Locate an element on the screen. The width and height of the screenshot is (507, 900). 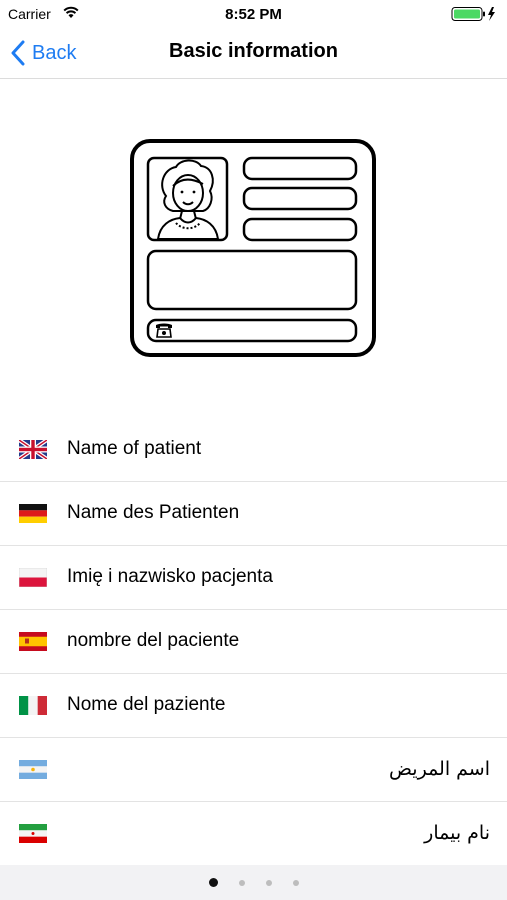
list-item-label: نام بیمار is located at coordinates (457, 833).